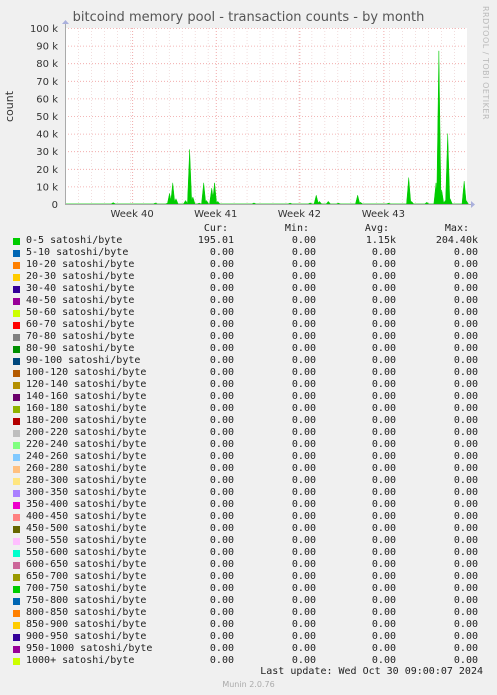 The height and width of the screenshot is (695, 497). What do you see at coordinates (456, 240) in the screenshot?
I see `legend-value-max: 204.40k` at bounding box center [456, 240].